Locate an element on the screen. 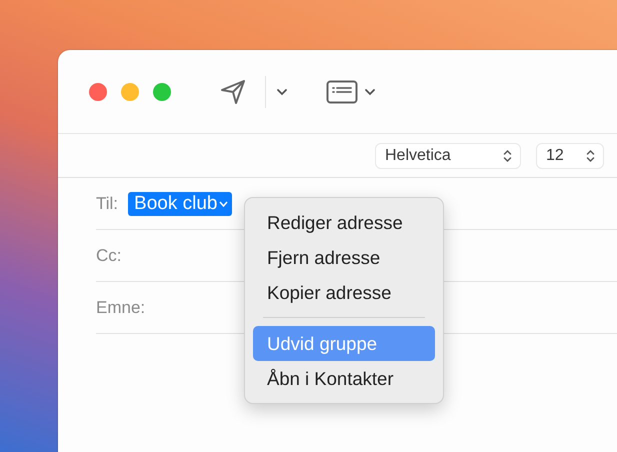  recipient-token: Book club is located at coordinates (180, 204).